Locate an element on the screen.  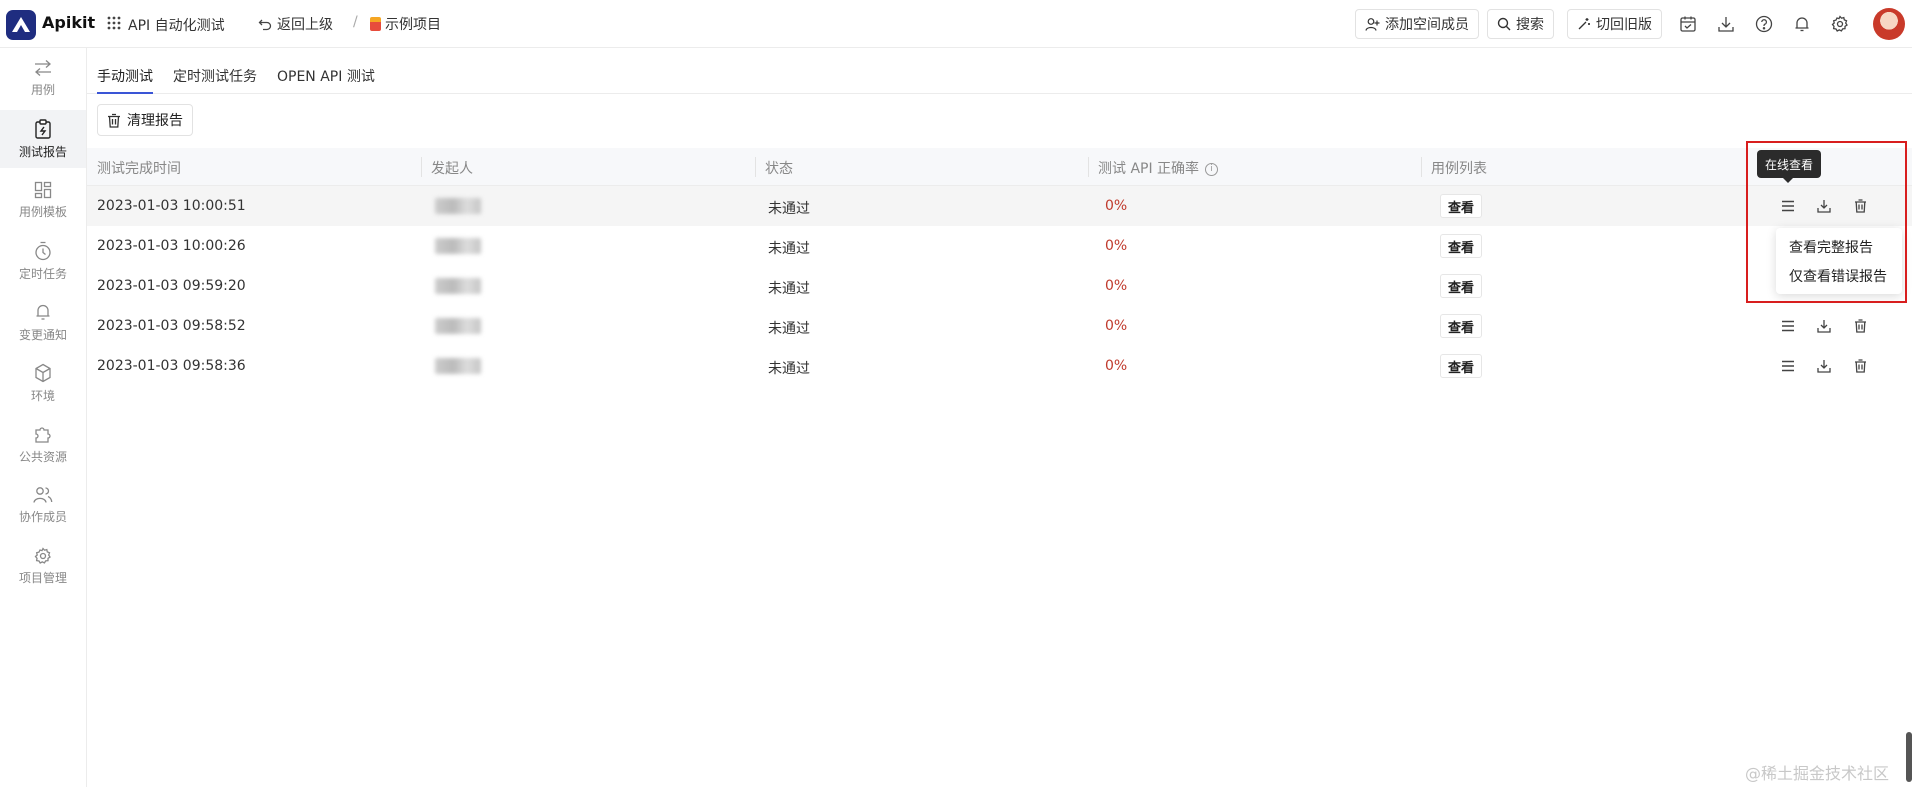
undo-icon is located at coordinates (265, 25).